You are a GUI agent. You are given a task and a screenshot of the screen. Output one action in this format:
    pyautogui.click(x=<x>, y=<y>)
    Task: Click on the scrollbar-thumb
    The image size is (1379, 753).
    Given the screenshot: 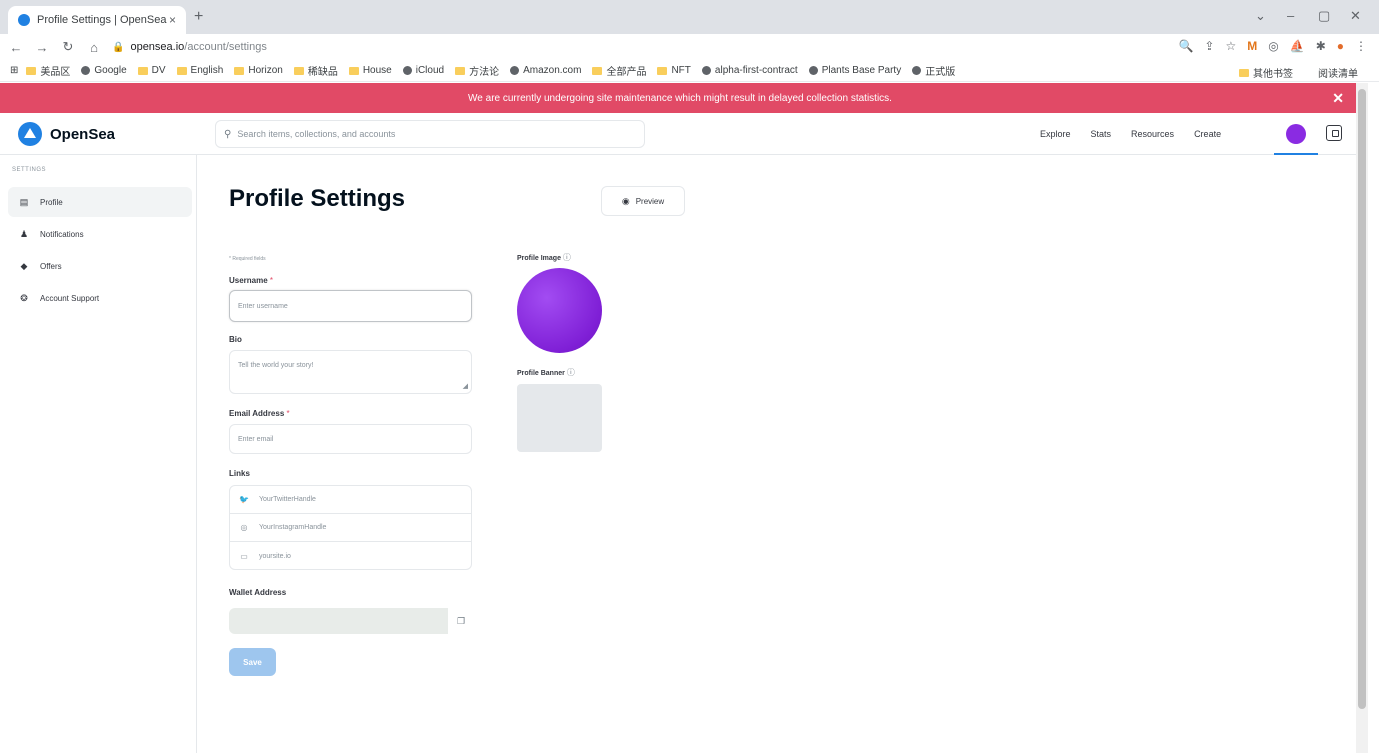 What is the action you would take?
    pyautogui.click(x=1362, y=399)
    